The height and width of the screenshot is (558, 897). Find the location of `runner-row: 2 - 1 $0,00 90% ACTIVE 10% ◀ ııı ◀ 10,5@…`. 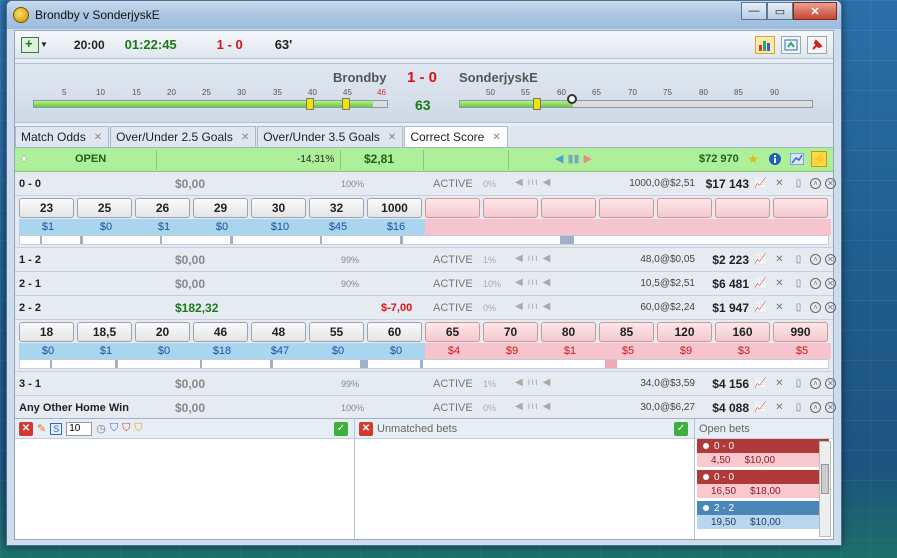

runner-row: 2 - 1 $0,00 90% ACTIVE 10% ◀ ııı ◀ 10,5@… is located at coordinates (425, 284).